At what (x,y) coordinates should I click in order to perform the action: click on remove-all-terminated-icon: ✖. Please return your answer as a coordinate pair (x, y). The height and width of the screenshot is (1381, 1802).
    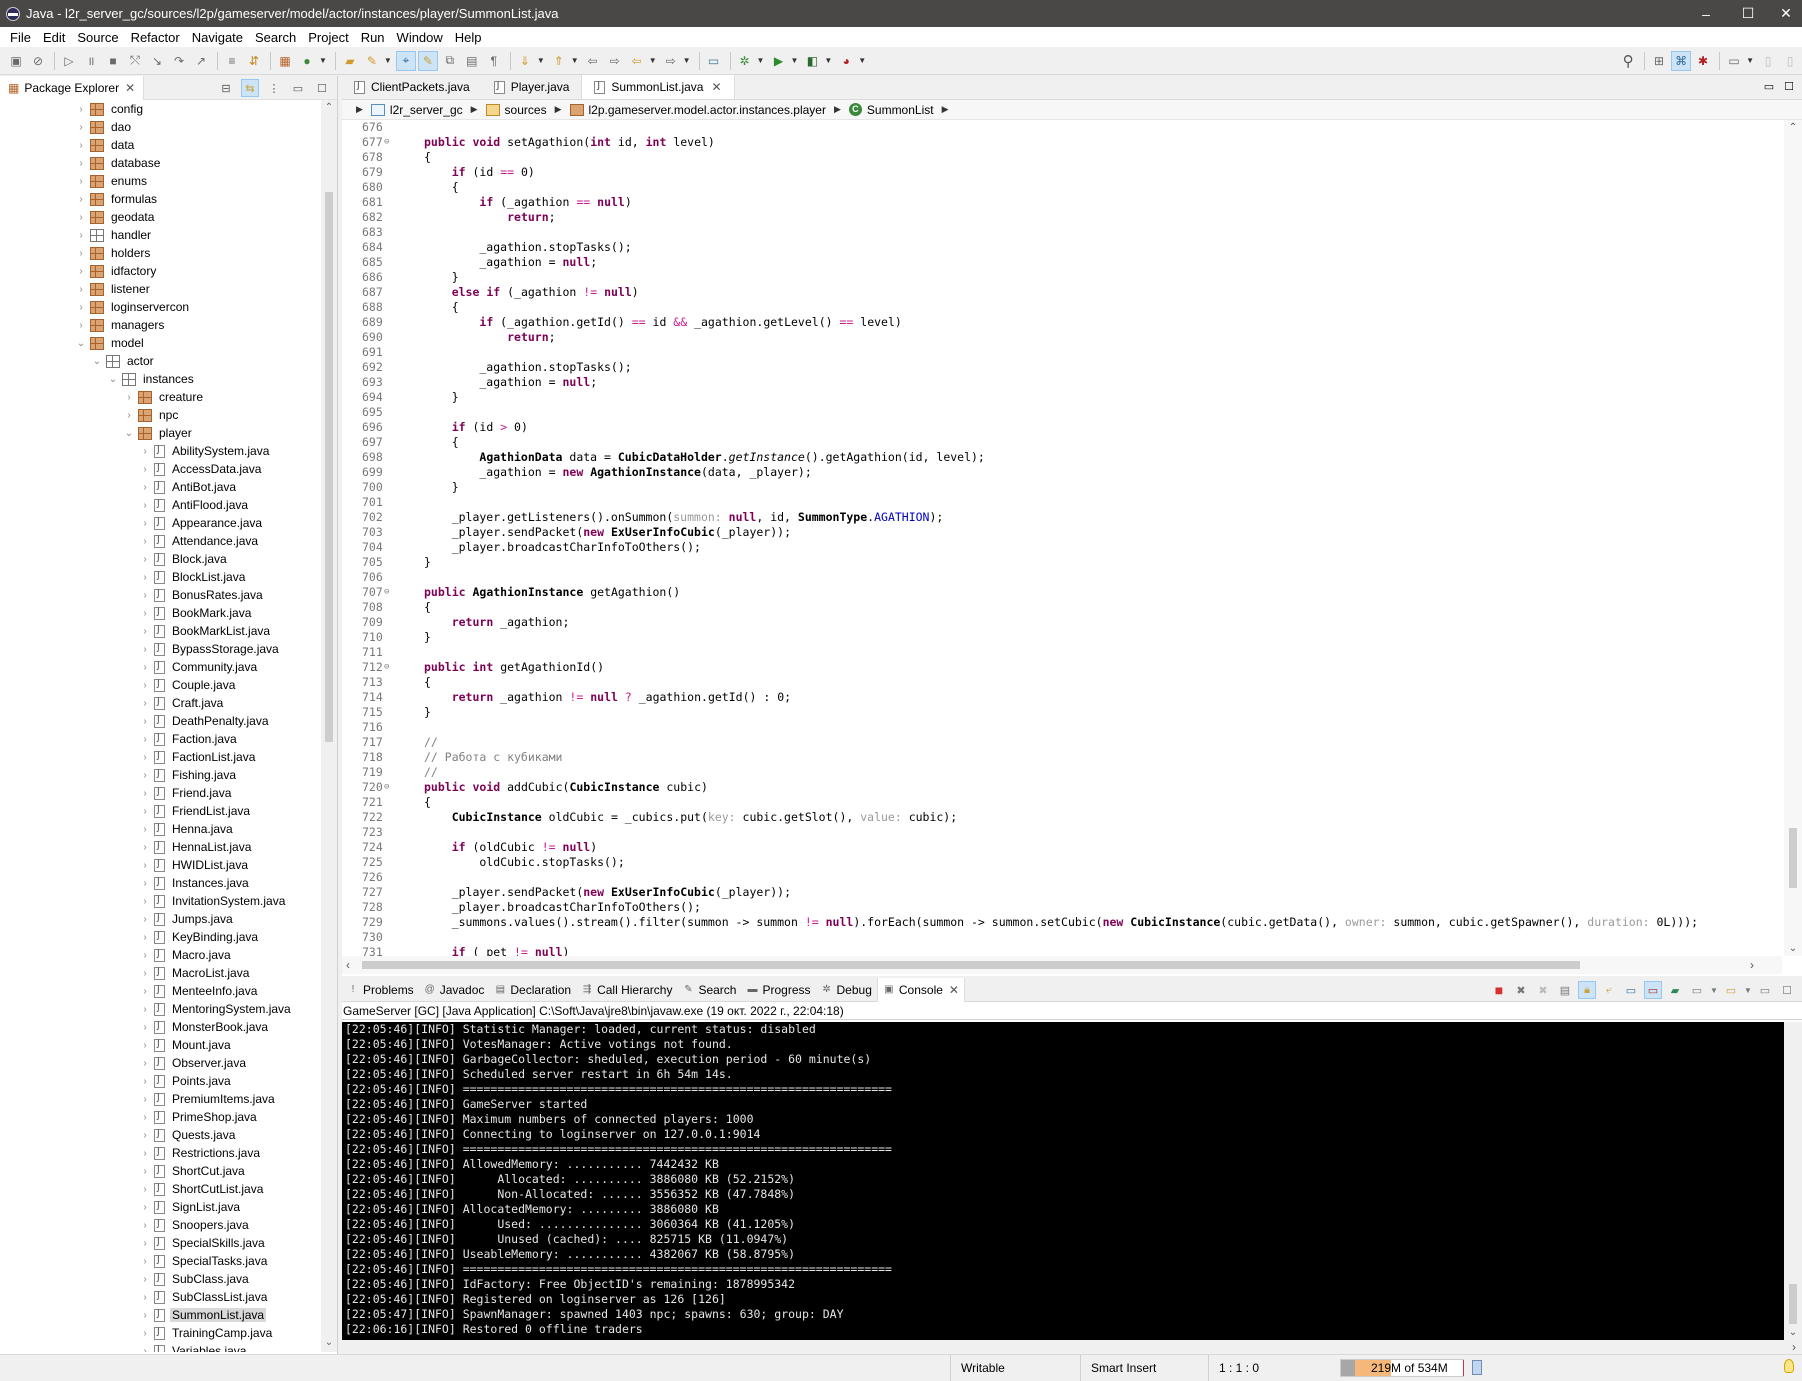
    Looking at the image, I should click on (1543, 990).